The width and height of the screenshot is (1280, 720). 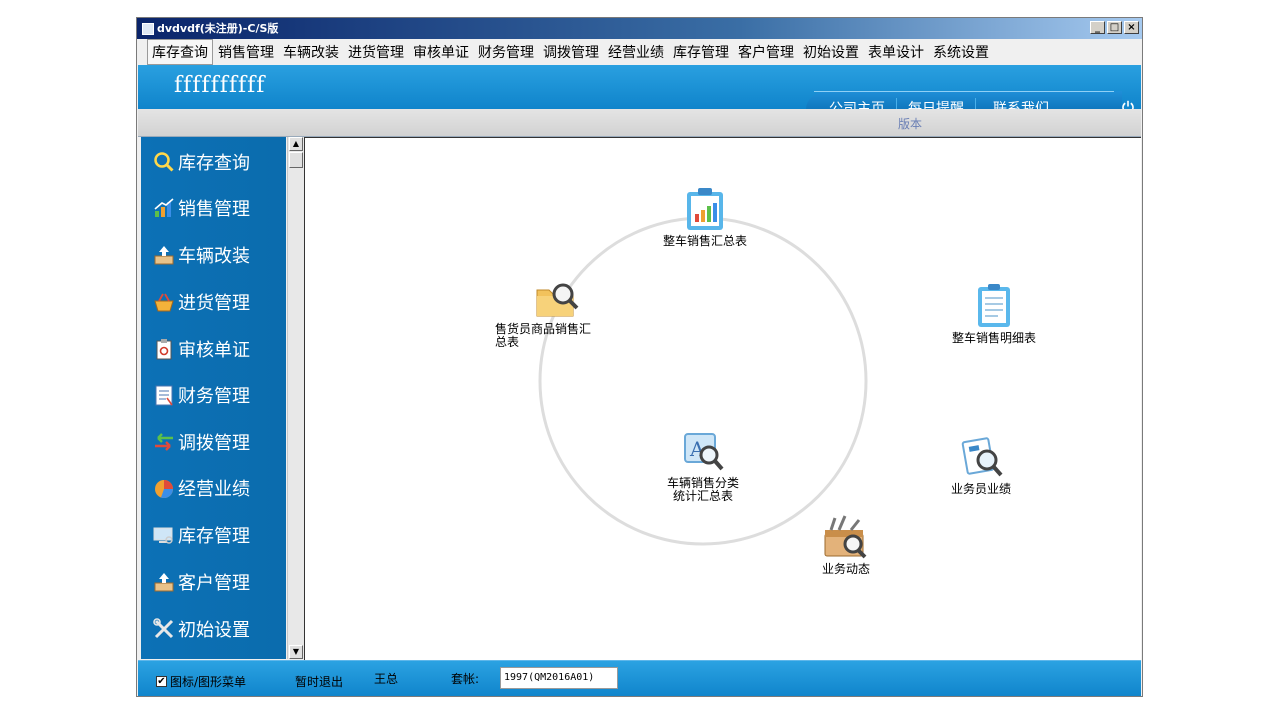 What do you see at coordinates (386, 679) in the screenshot?
I see `current-user: 王总` at bounding box center [386, 679].